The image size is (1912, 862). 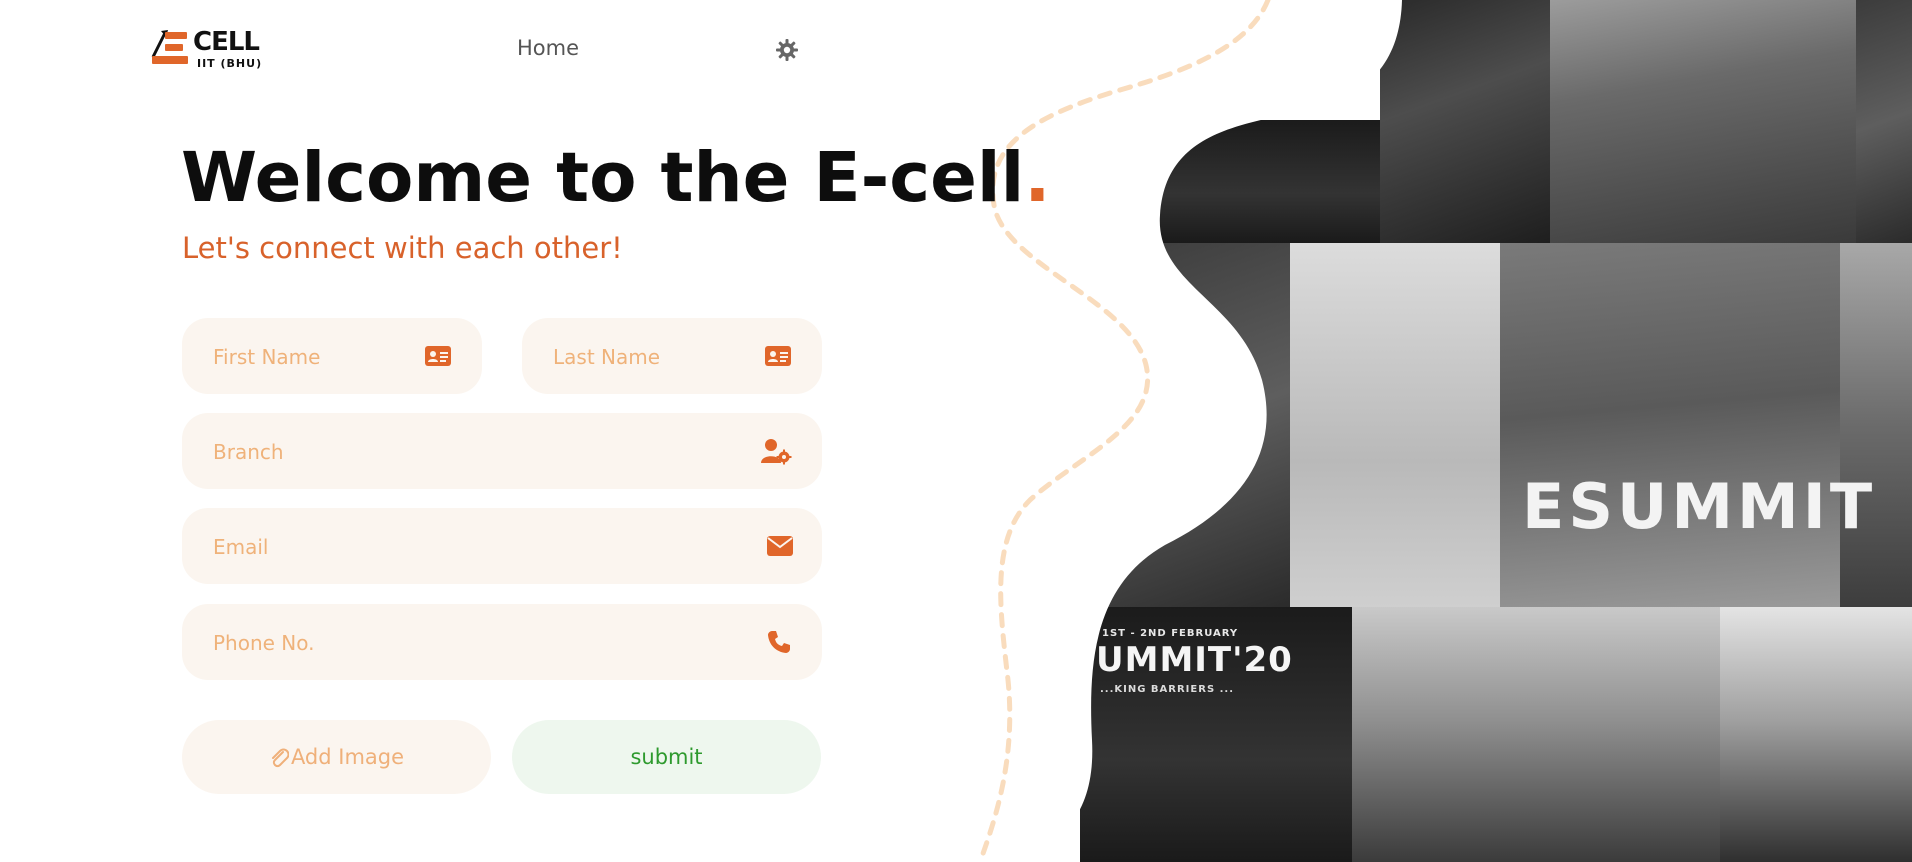 I want to click on page-title-text: Welcome to the E-cell, so click(x=603, y=178).